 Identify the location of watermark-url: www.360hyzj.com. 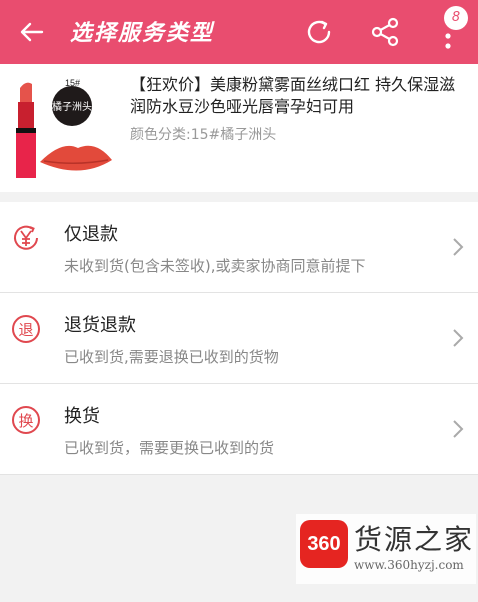
(409, 565).